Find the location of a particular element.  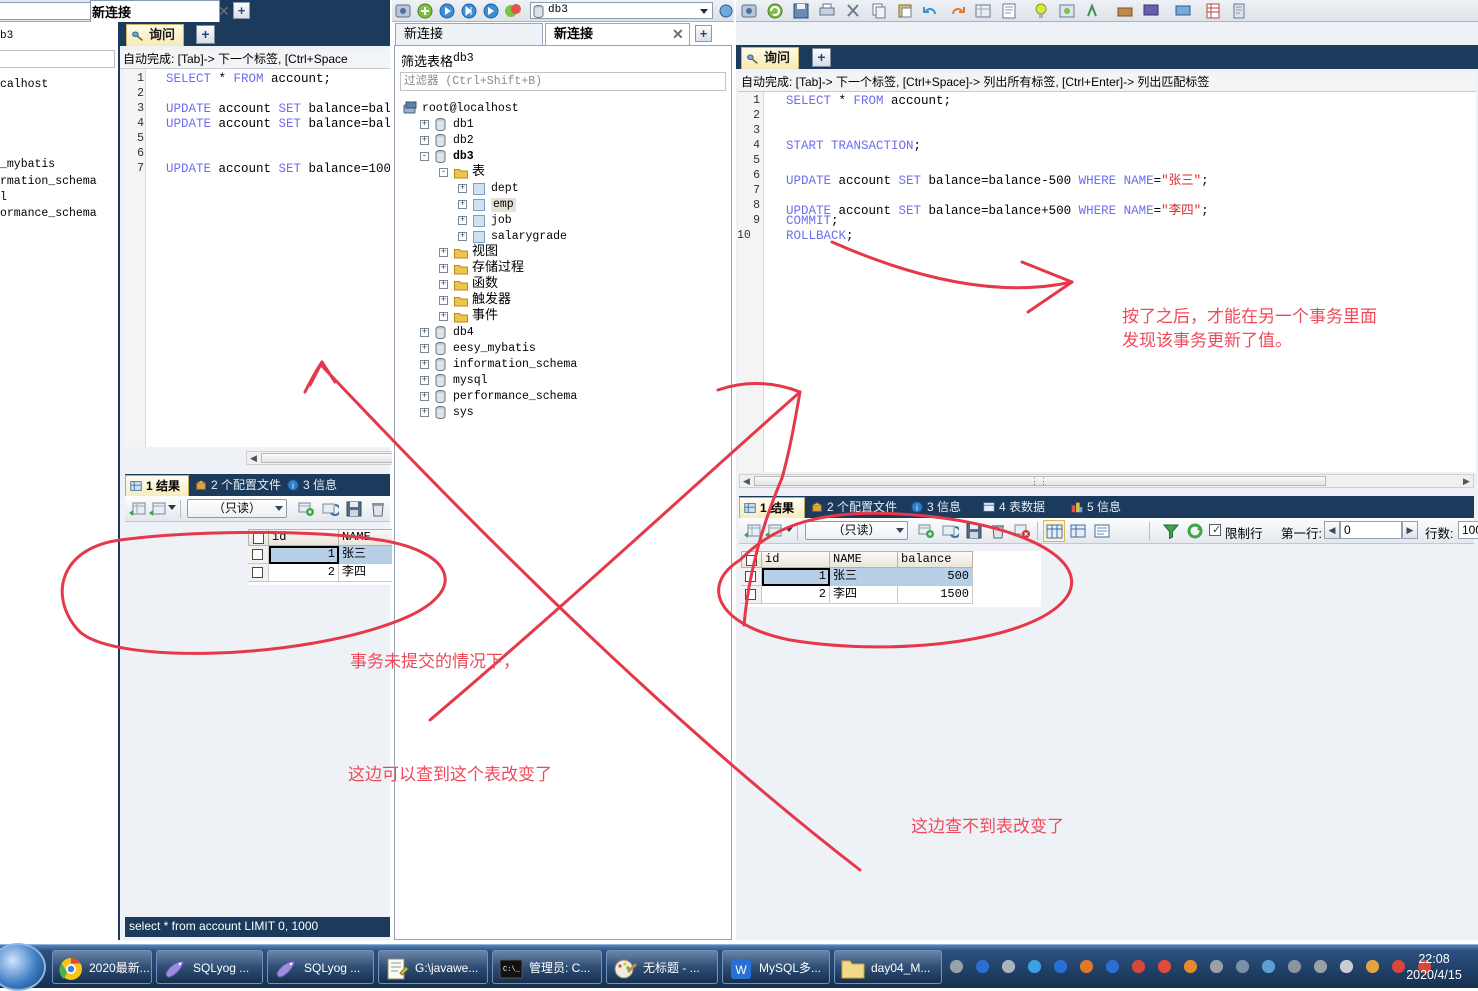

window-a-tree-node: l is located at coordinates (3, 197).